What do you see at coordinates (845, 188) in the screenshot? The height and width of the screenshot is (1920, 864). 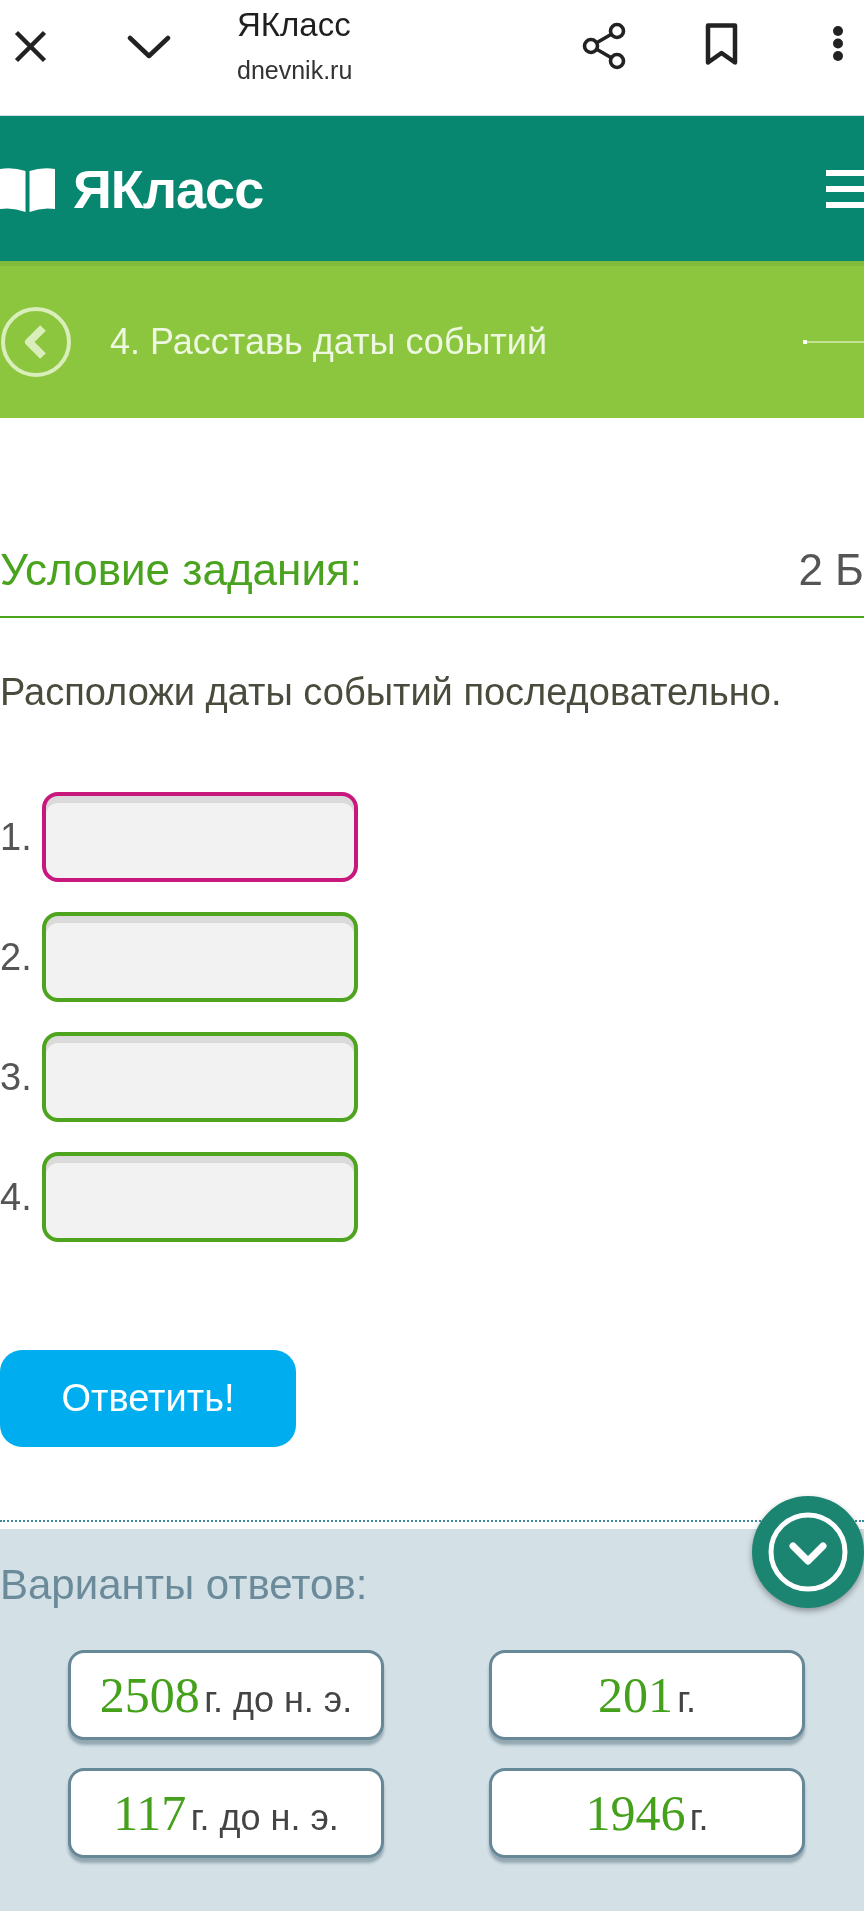 I see `menu-icon` at bounding box center [845, 188].